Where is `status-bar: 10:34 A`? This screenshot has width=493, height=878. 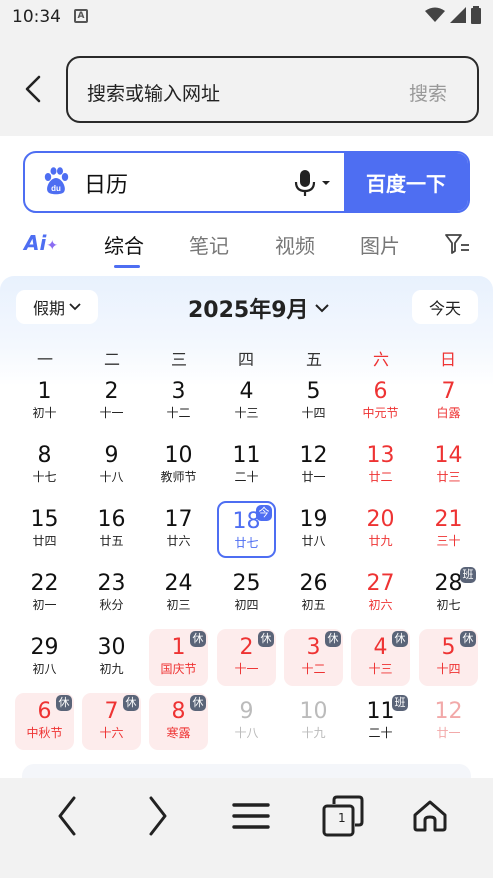 status-bar: 10:34 A is located at coordinates (246, 17).